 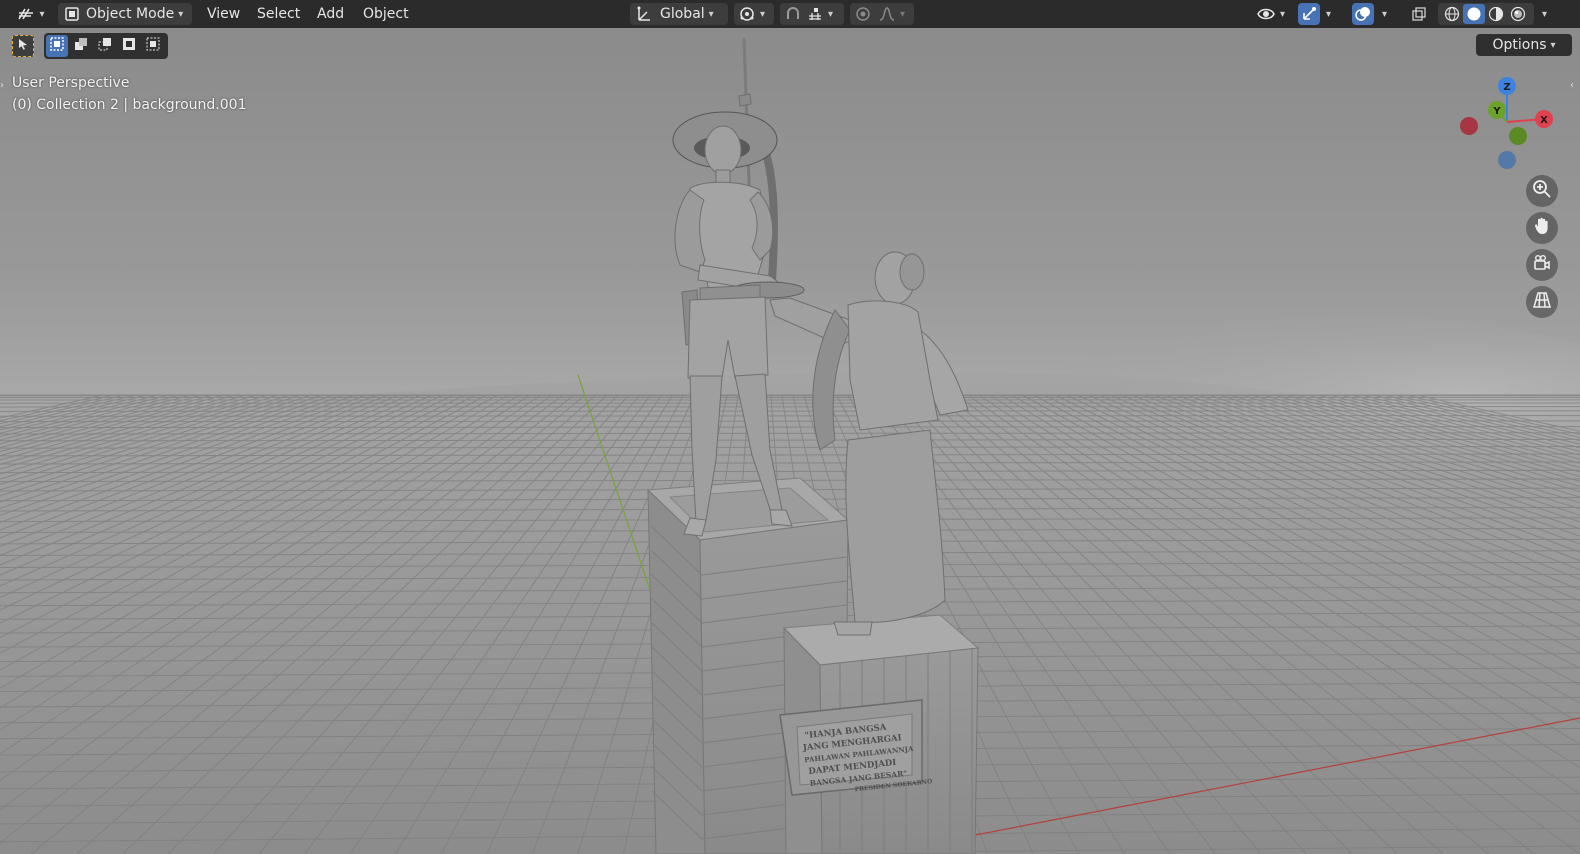 What do you see at coordinates (223, 14) in the screenshot?
I see `menu-view: View` at bounding box center [223, 14].